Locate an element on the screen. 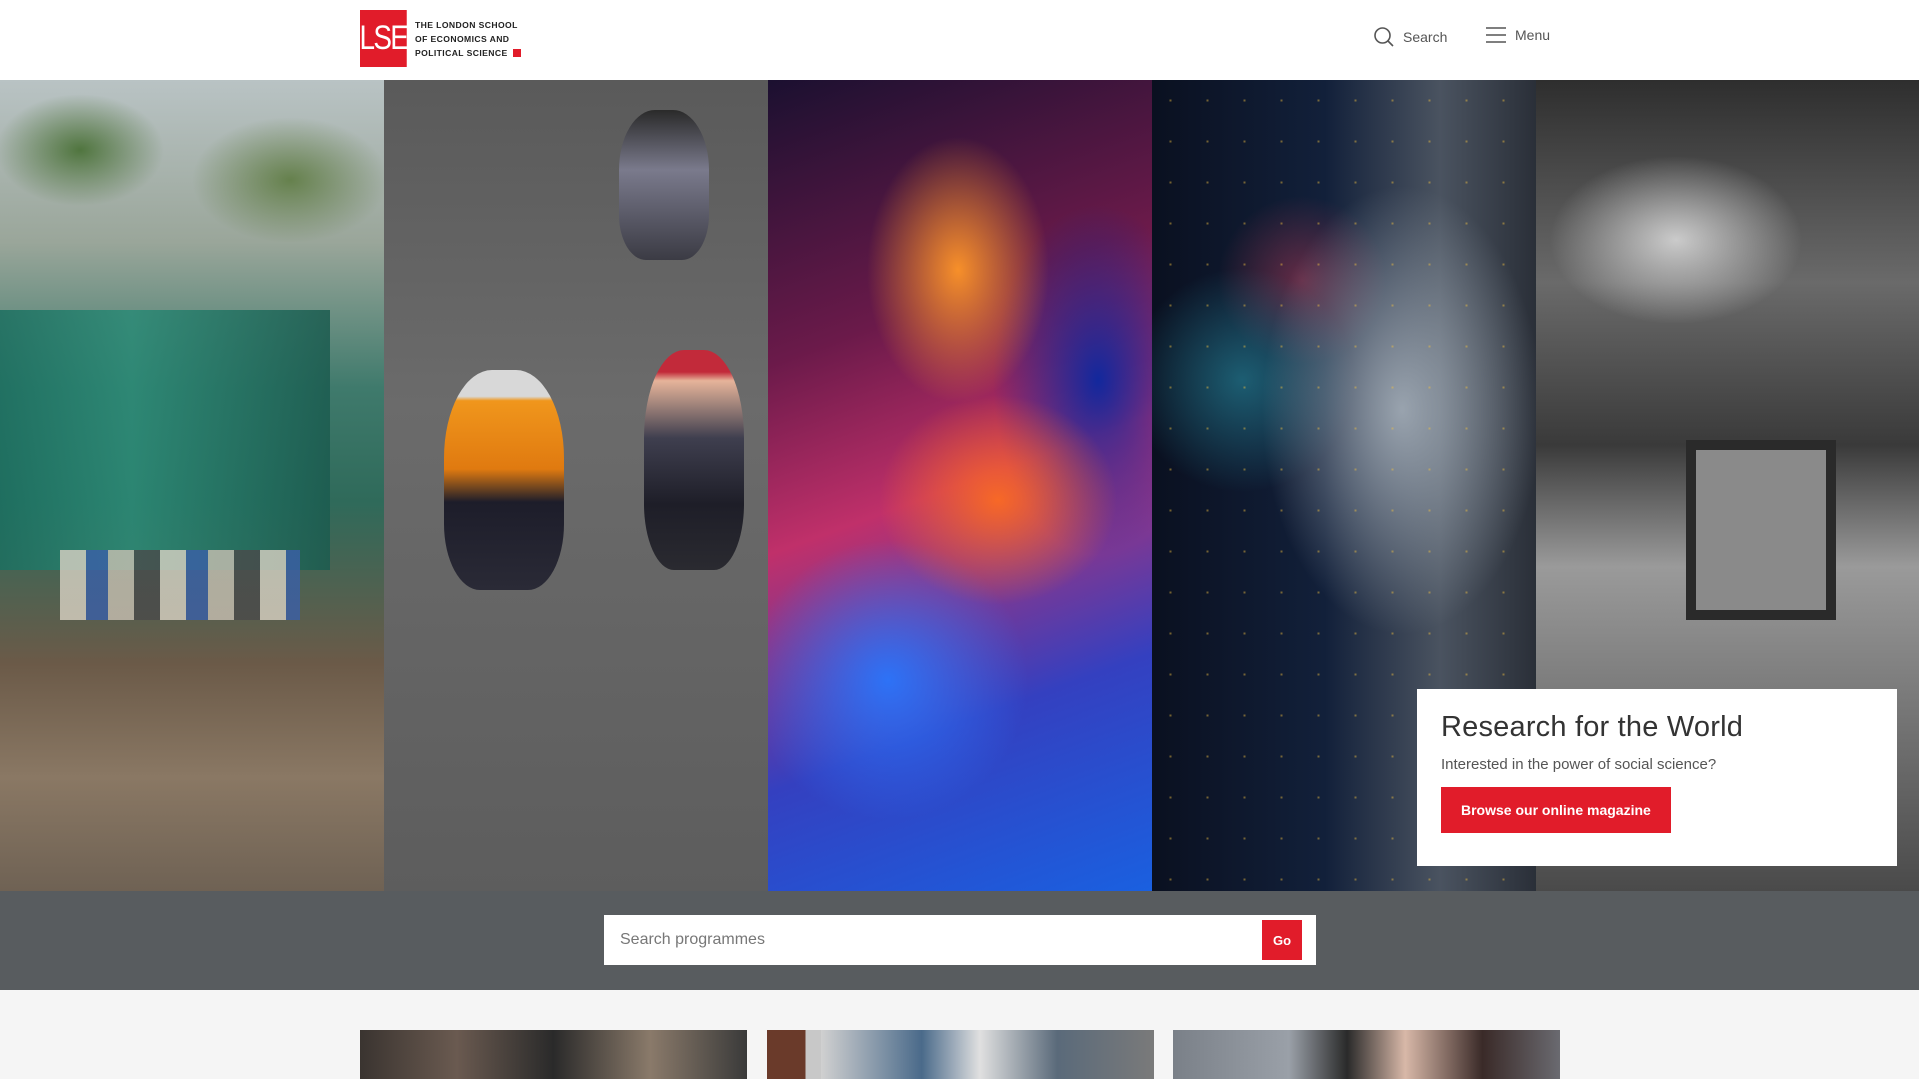 Image resolution: width=1919 pixels, height=1079 pixels. feature-tiles-row is located at coordinates (959, 1034).